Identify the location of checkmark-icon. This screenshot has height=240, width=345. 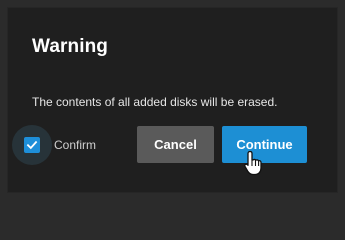
(32, 145).